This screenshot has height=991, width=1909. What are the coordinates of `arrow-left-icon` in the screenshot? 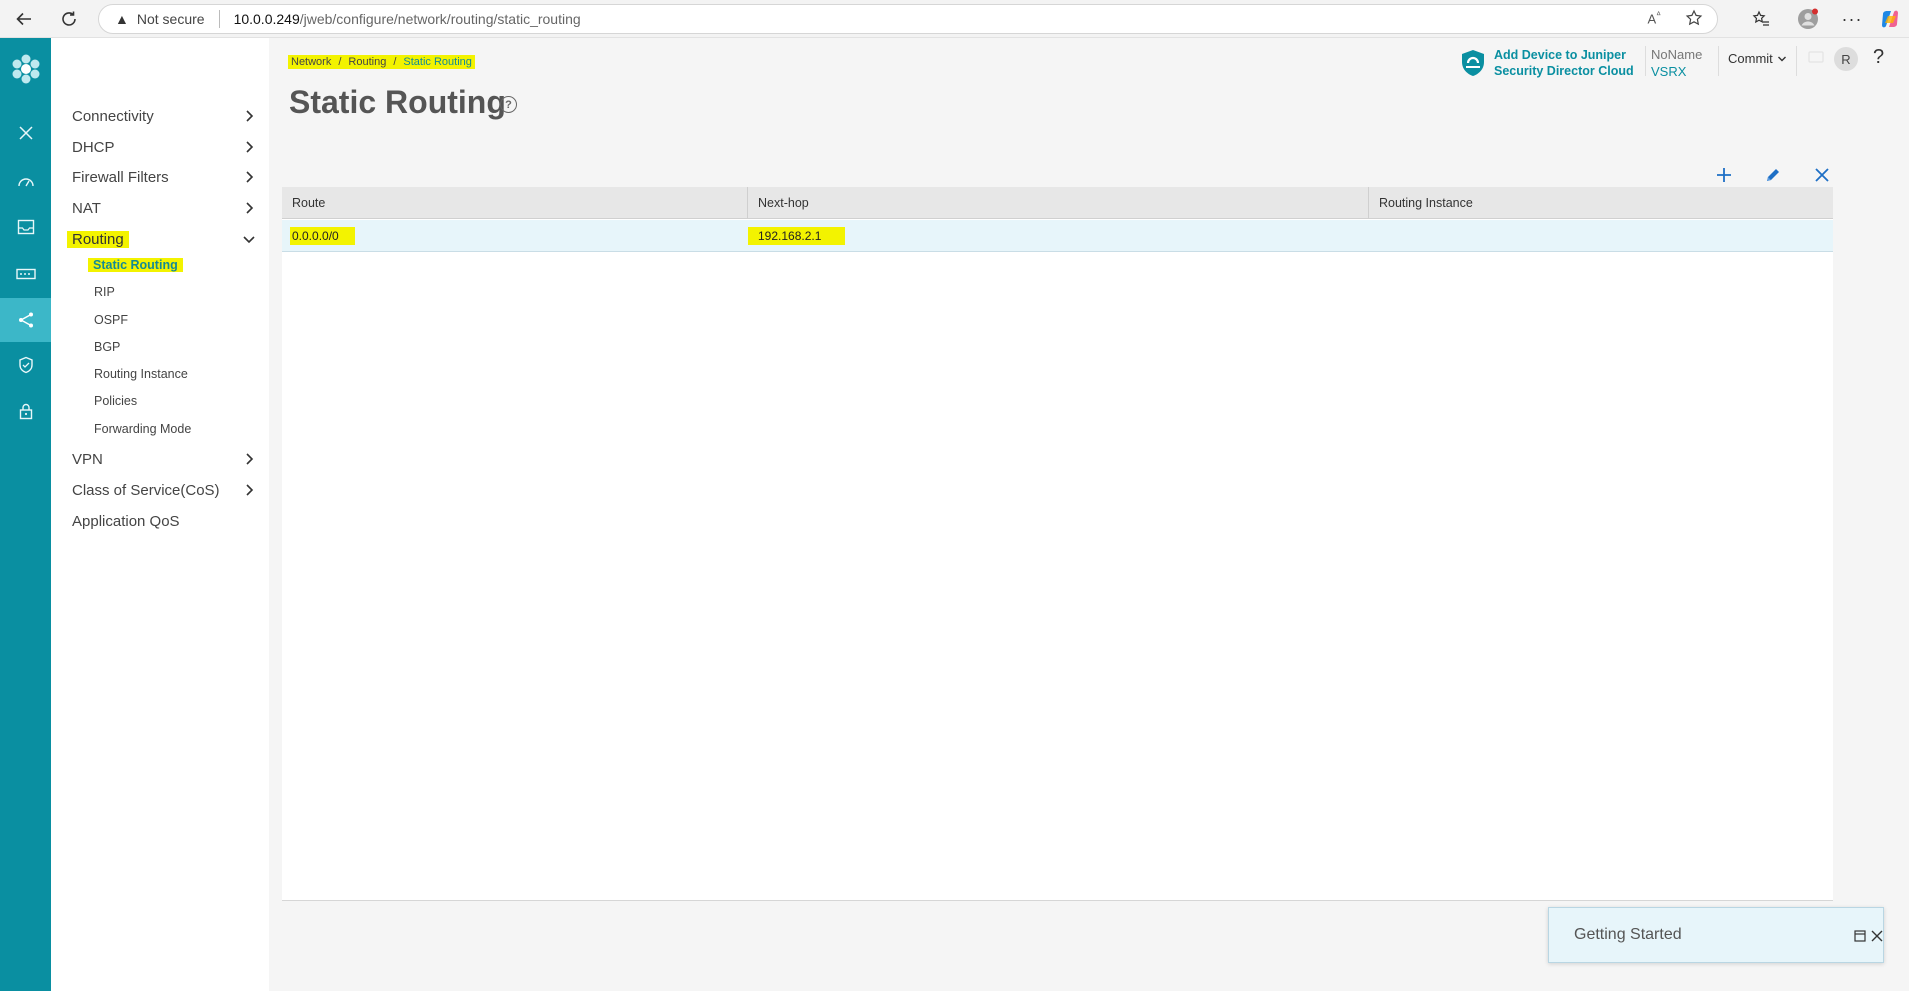 It's located at (23, 19).